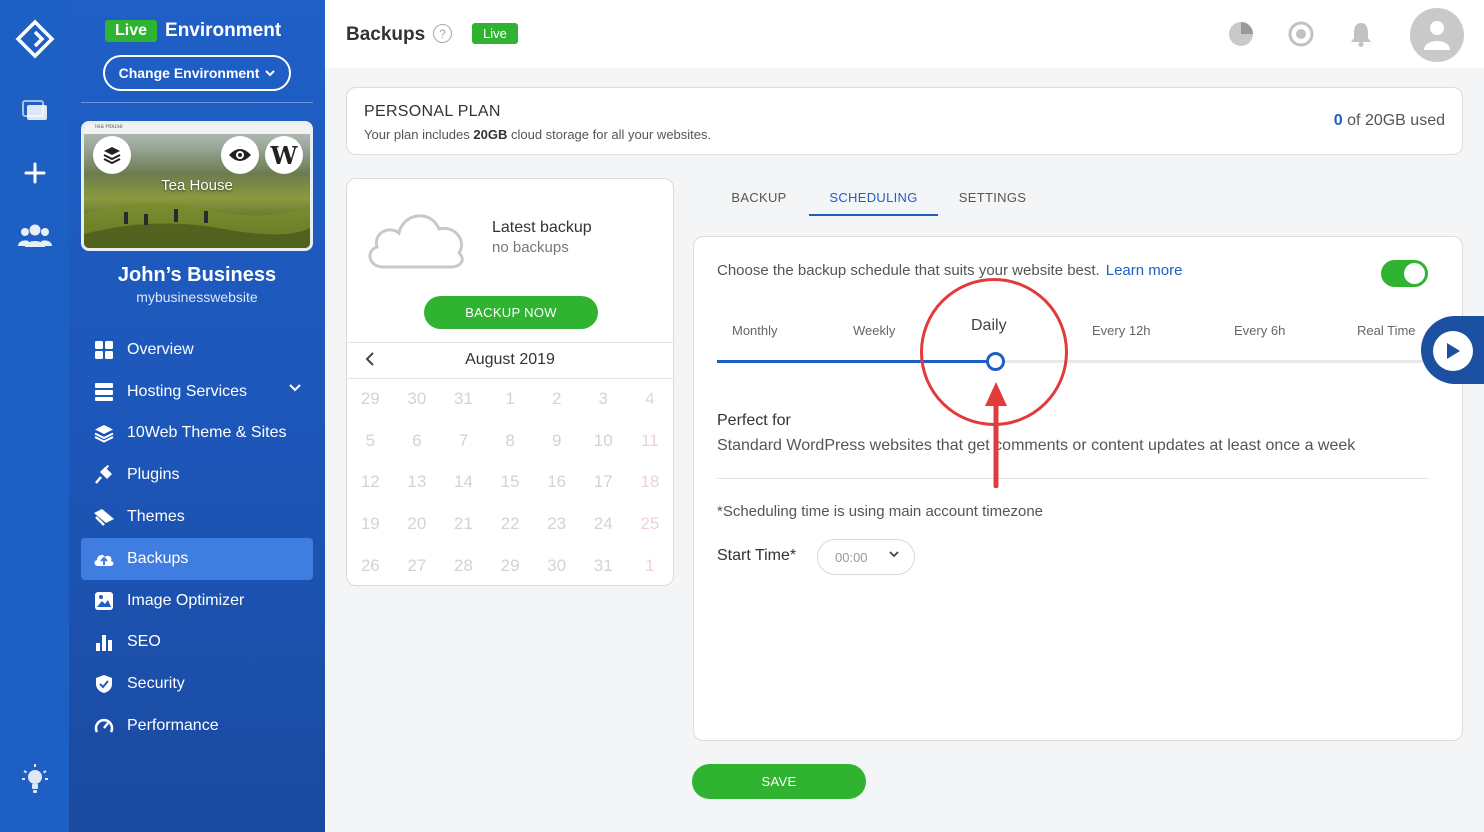 The width and height of the screenshot is (1484, 832). I want to click on frequency-slider-handle, so click(995, 361).